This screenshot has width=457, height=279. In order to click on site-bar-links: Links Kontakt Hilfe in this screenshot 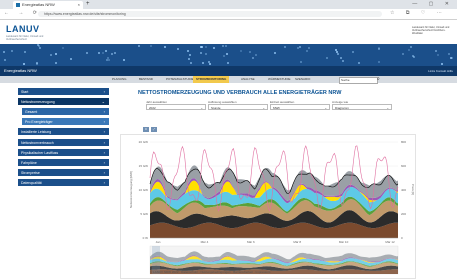, I will do `click(440, 71)`.